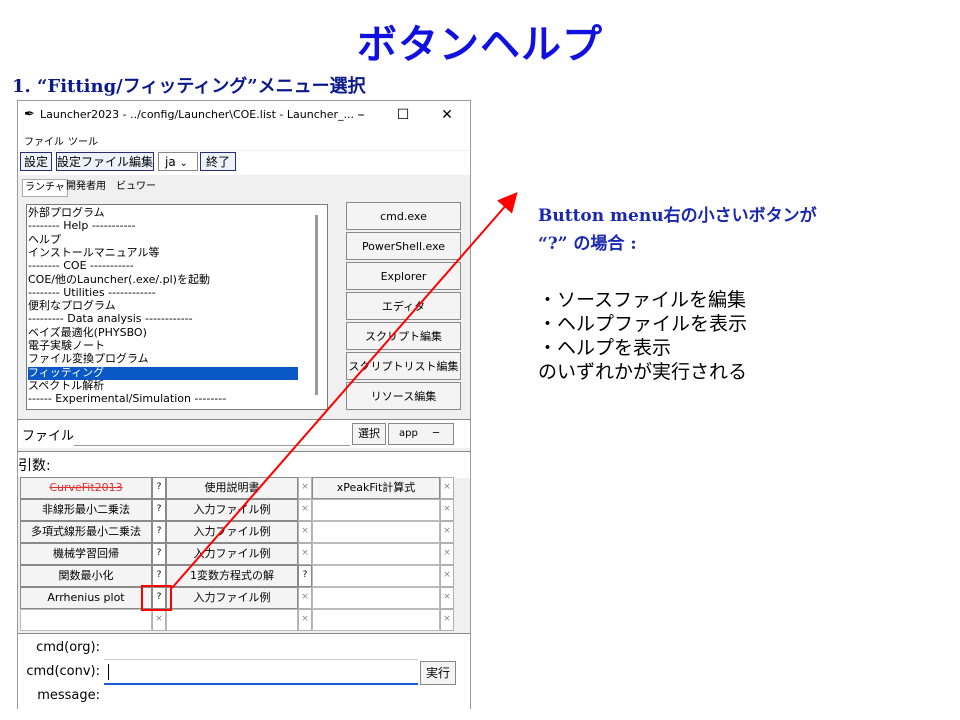 The image size is (960, 720). Describe the element at coordinates (643, 372) in the screenshot. I see `annotation-conclusion: のいずれかが実行される` at that location.